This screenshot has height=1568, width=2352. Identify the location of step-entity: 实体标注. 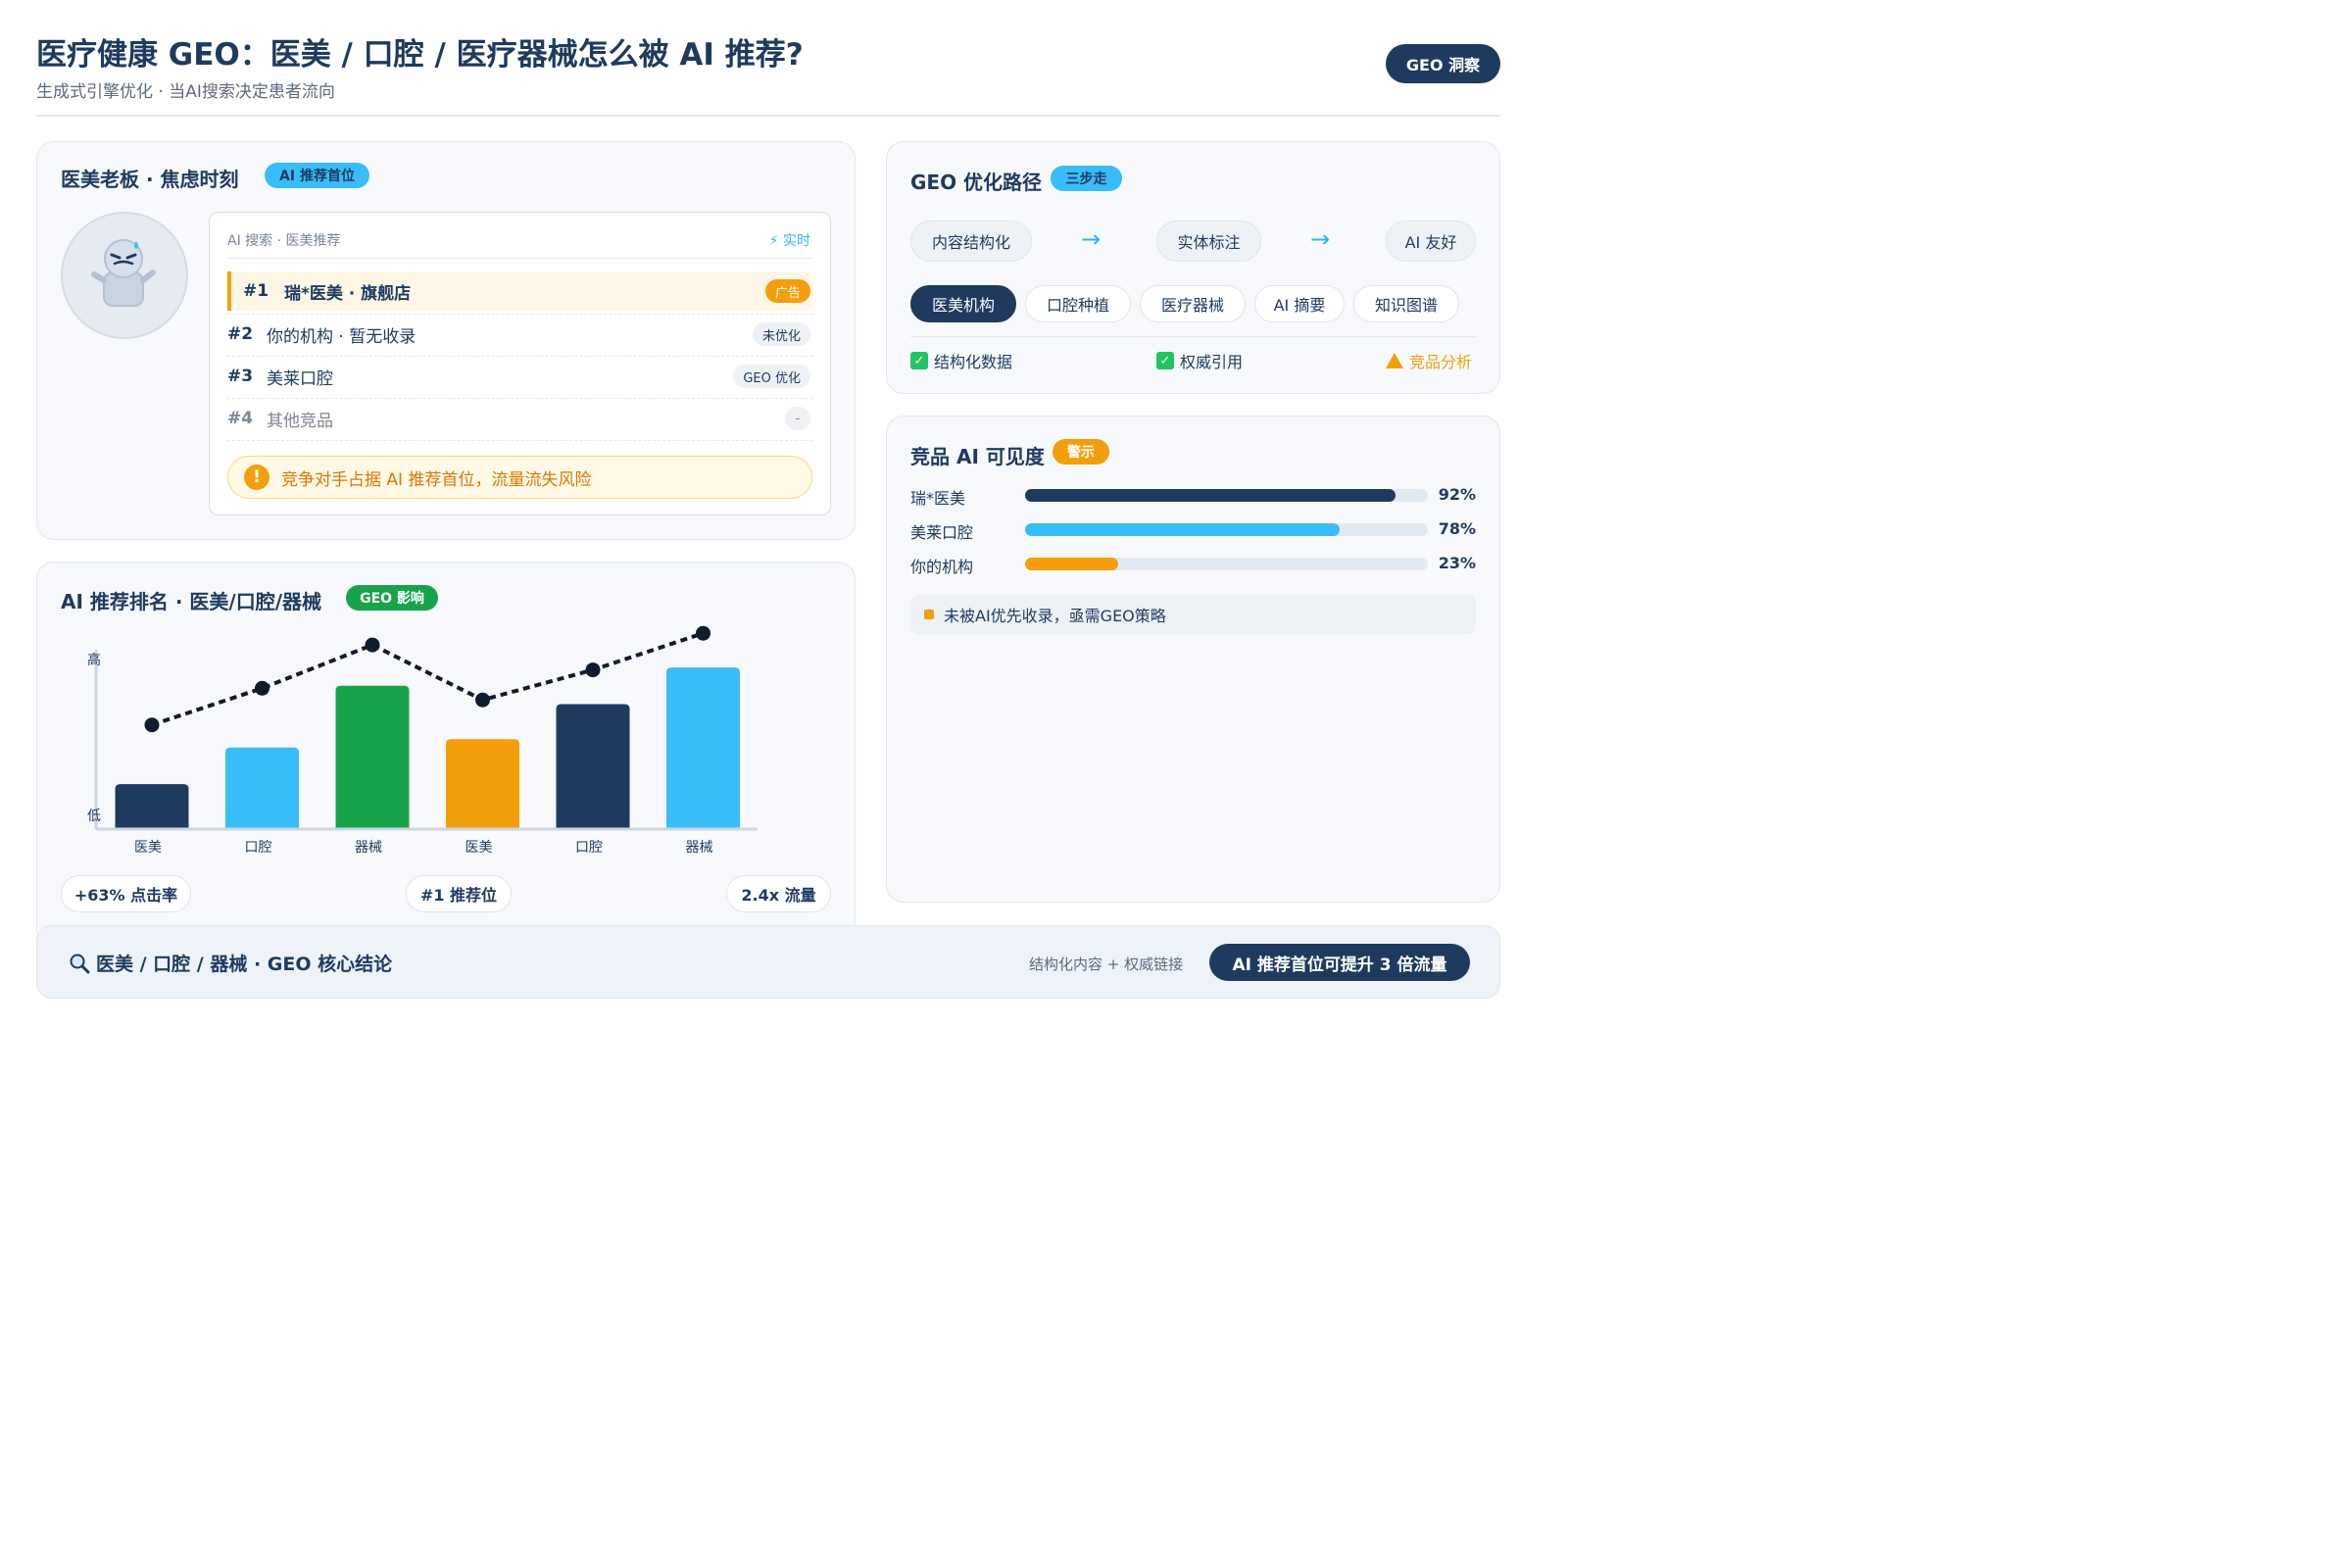
(1208, 241).